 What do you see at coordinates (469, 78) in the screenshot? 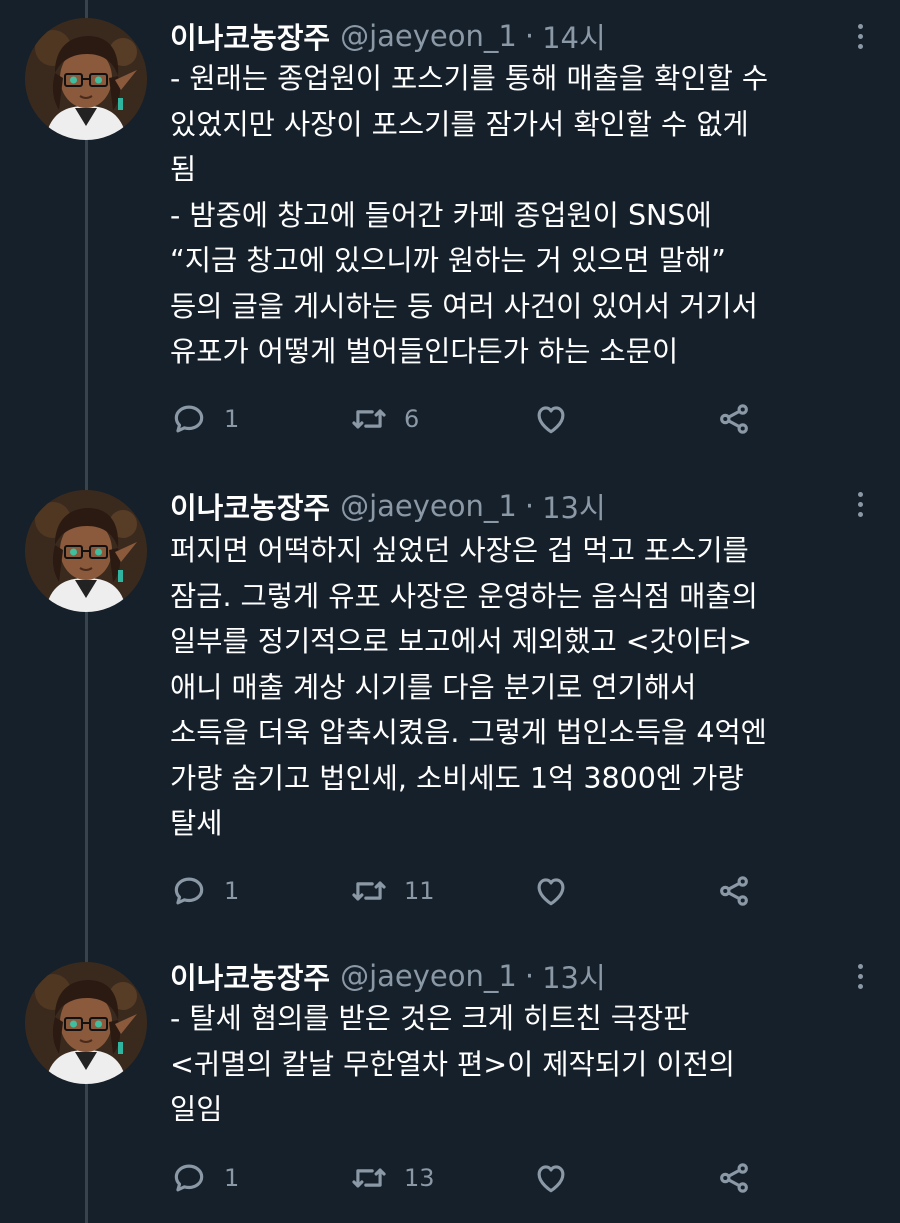
I see `tweet-text-line: - 원래는 종업원이 포스기를 통해 매출을 확인할 수` at bounding box center [469, 78].